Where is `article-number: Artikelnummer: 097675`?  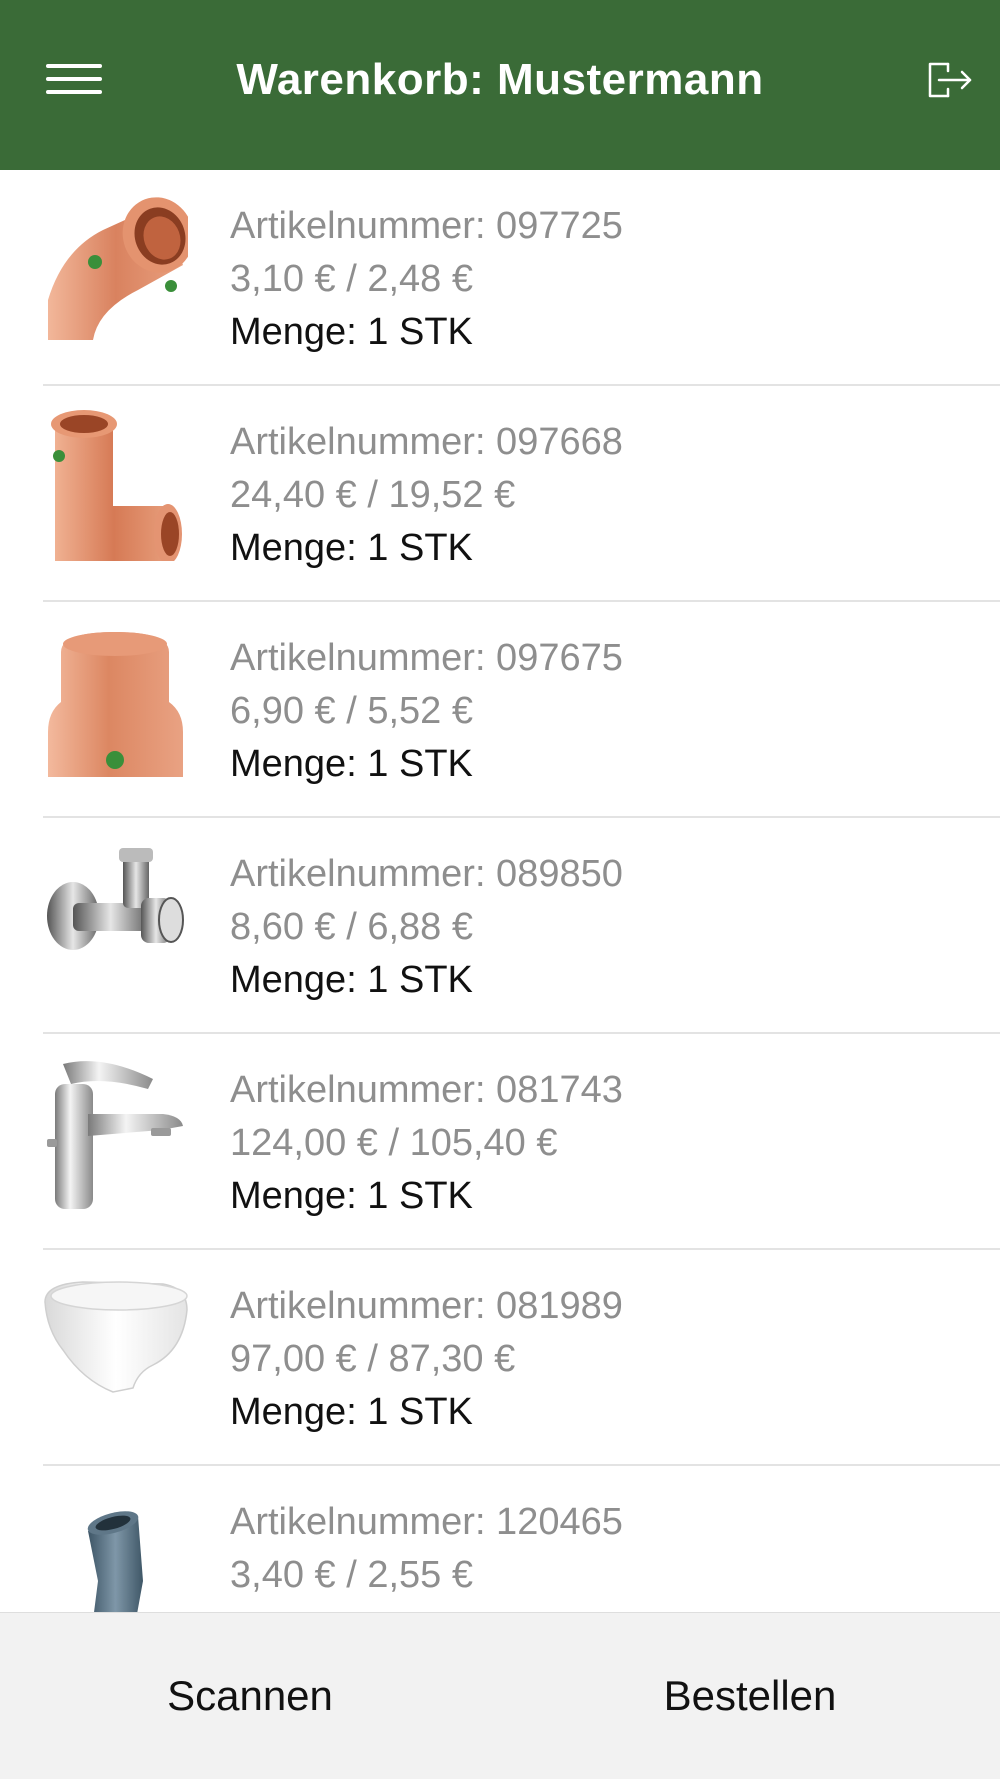 article-number: Artikelnummer: 097675 is located at coordinates (426, 658).